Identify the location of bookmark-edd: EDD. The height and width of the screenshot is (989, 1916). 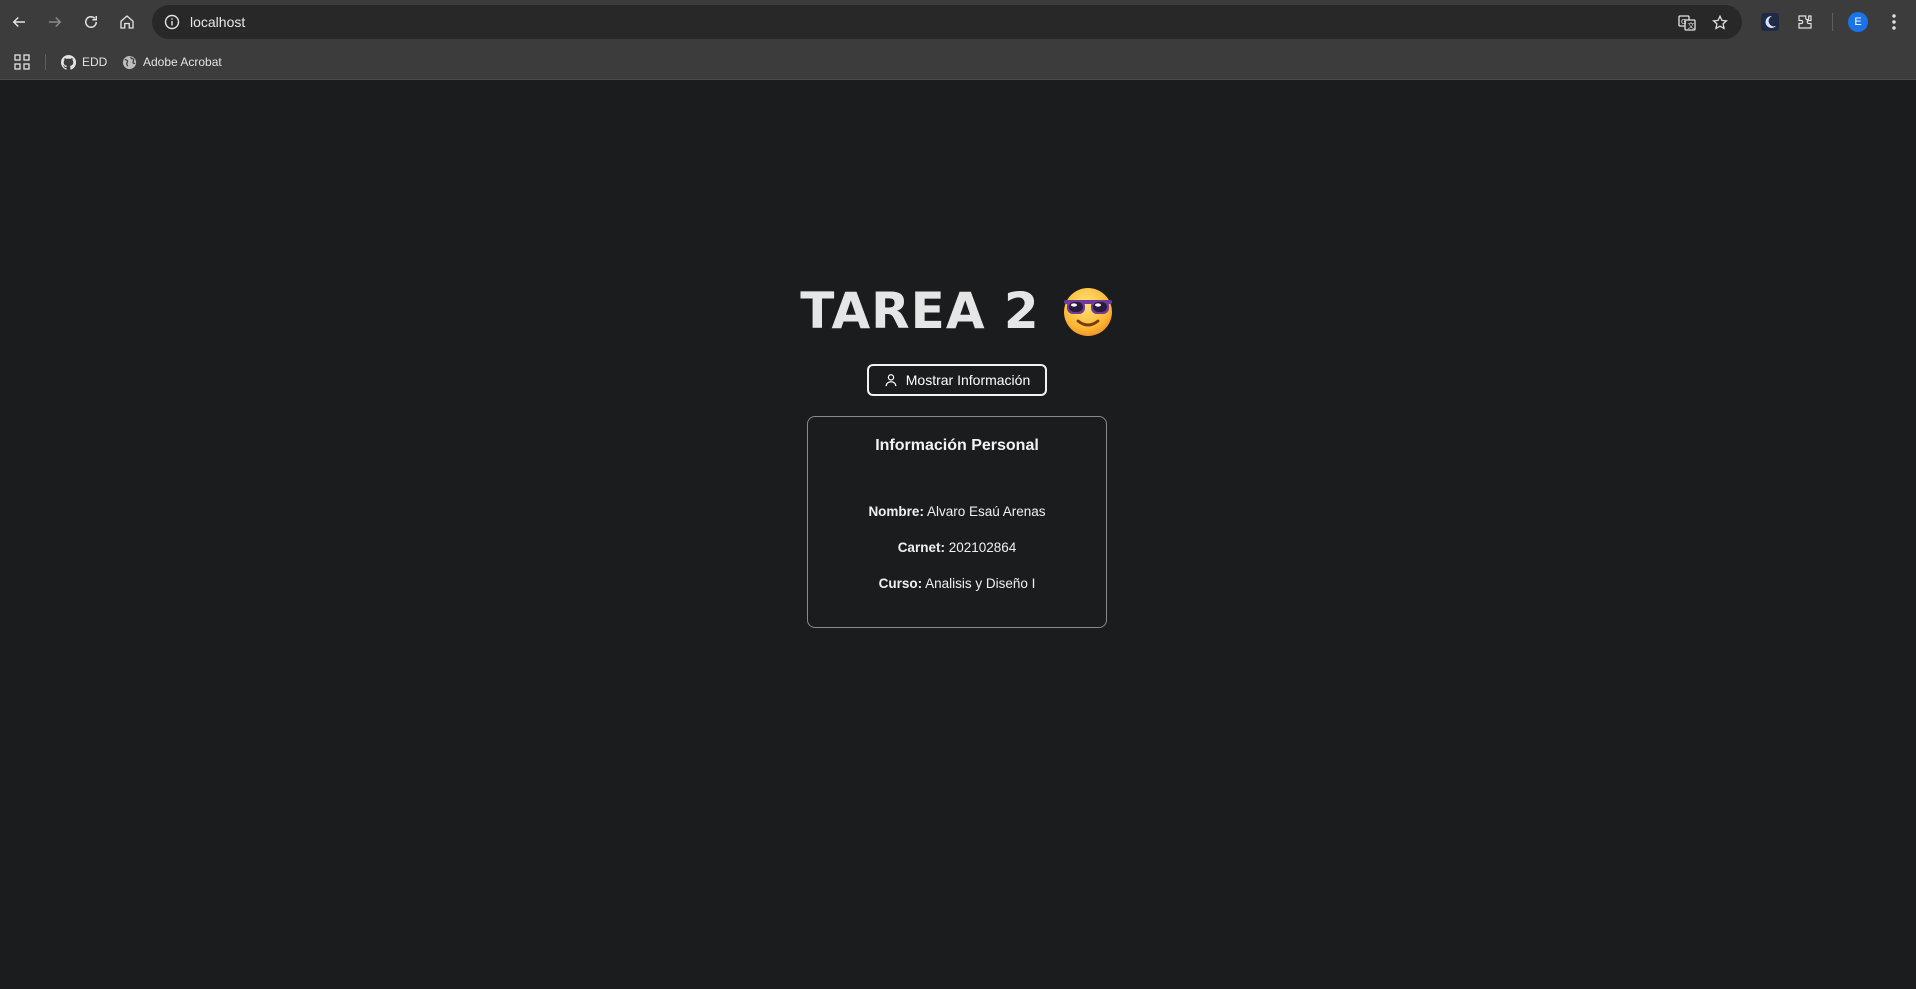
(84, 62).